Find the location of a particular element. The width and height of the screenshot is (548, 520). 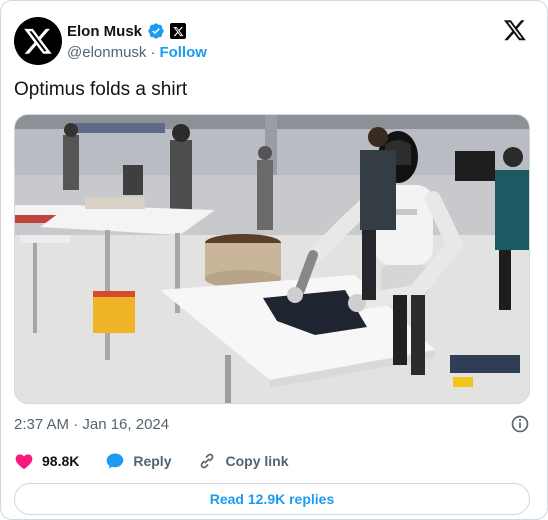

timestamp-row: 2:37 AM · Jan 16, 2024 is located at coordinates (272, 424).